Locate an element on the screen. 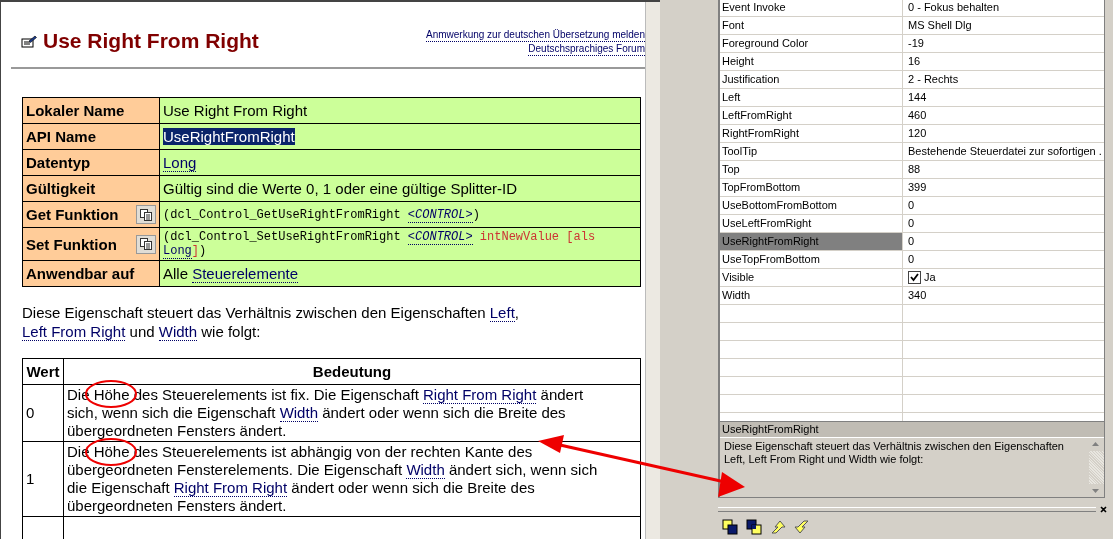 The width and height of the screenshot is (1113, 539). property-name: Event Invoke is located at coordinates (811, 8).